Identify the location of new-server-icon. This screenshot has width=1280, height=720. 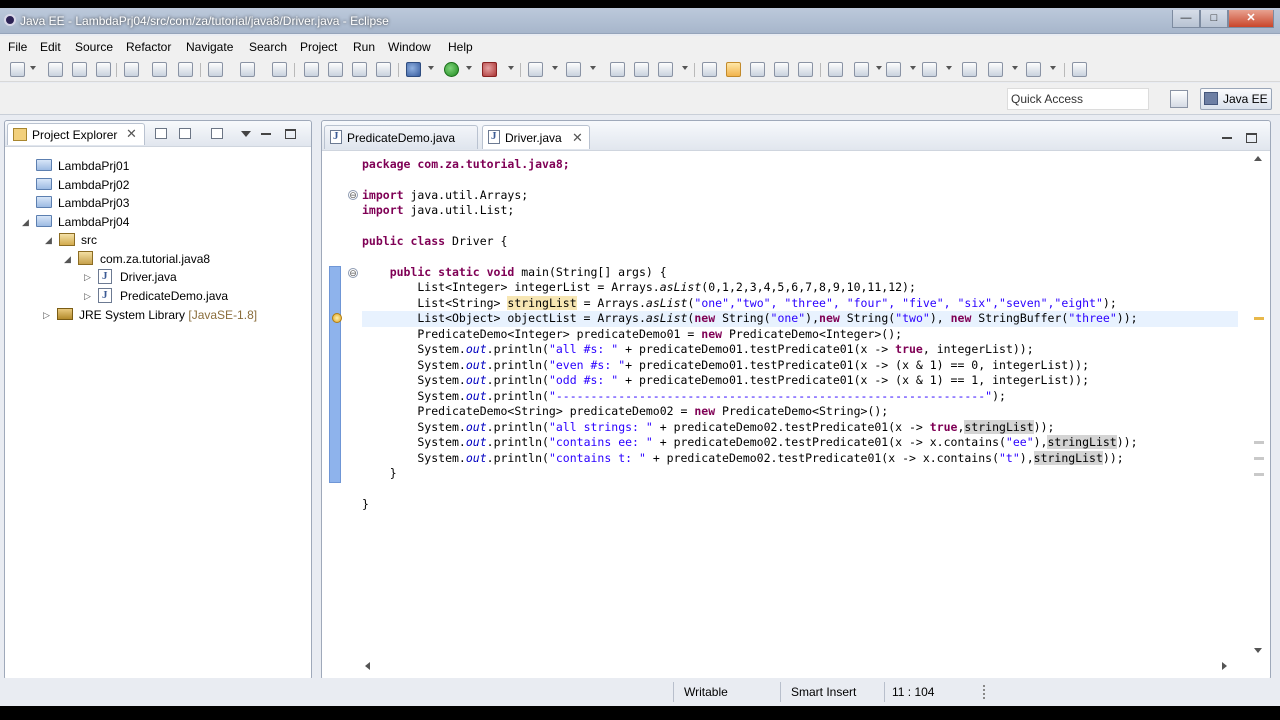
(535, 69).